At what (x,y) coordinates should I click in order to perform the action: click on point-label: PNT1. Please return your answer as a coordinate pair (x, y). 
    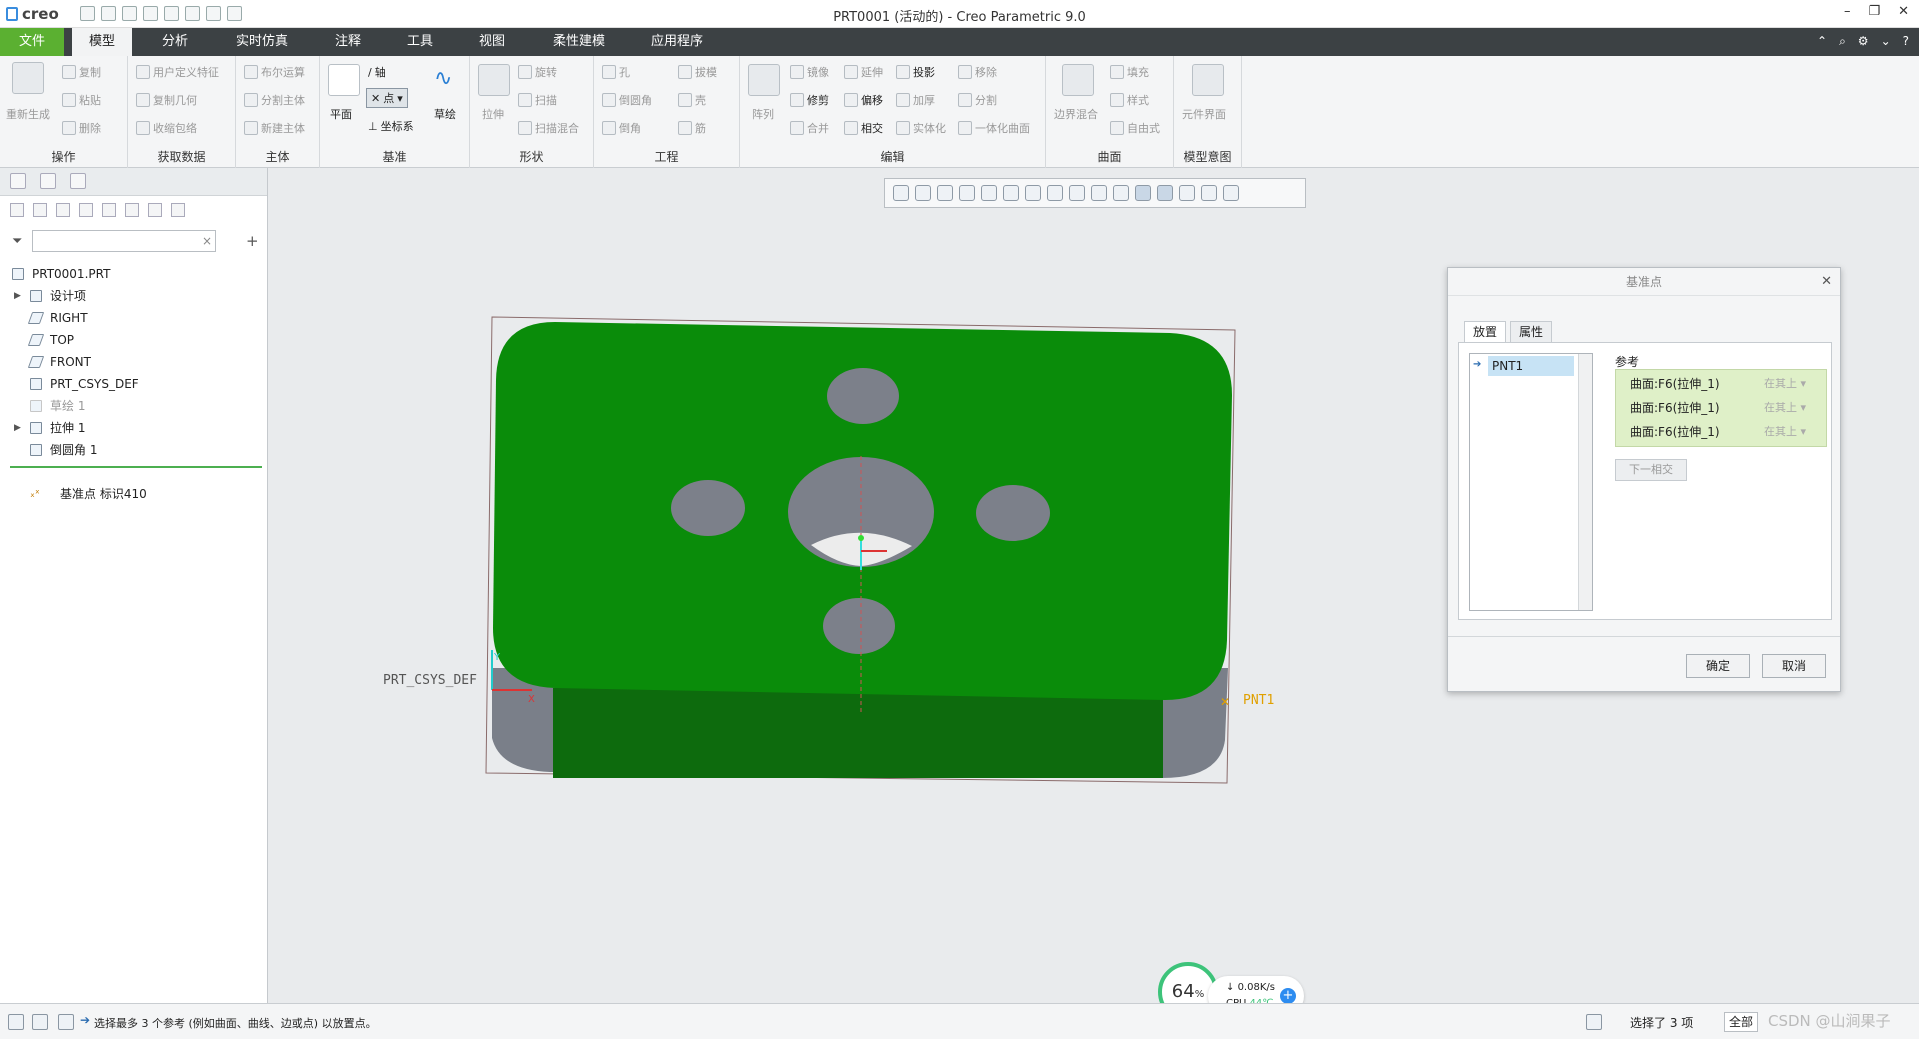
    Looking at the image, I should click on (1258, 700).